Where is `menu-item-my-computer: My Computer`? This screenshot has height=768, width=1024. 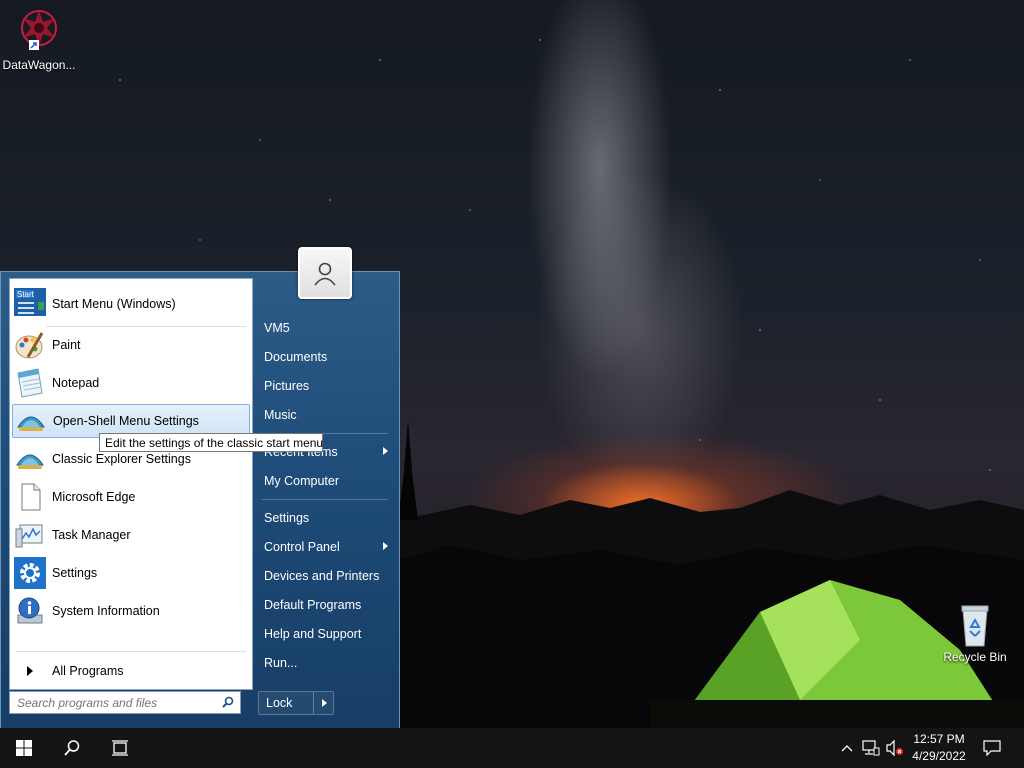
menu-item-my-computer: My Computer is located at coordinates (327, 481).